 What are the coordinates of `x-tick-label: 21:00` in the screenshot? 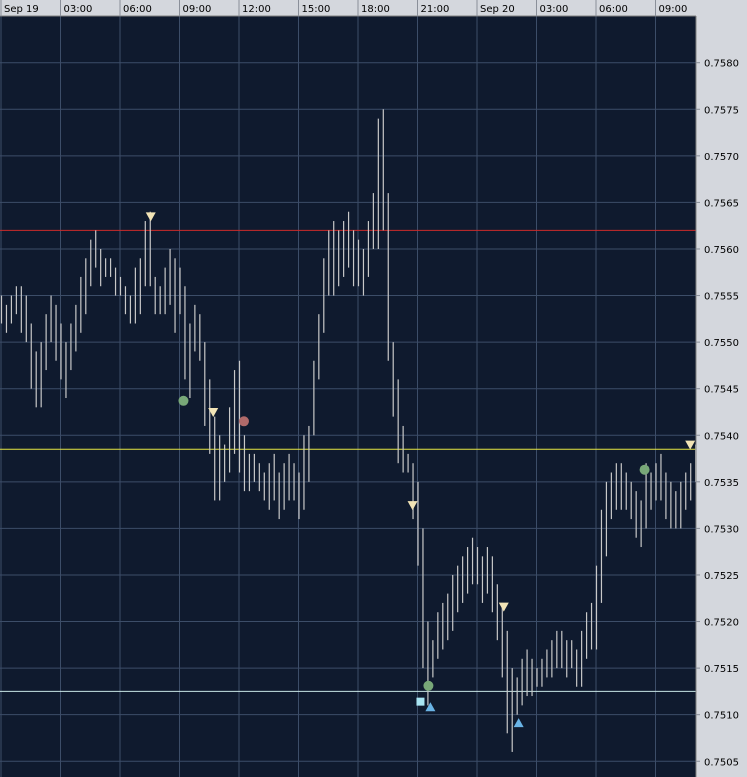 It's located at (435, 9).